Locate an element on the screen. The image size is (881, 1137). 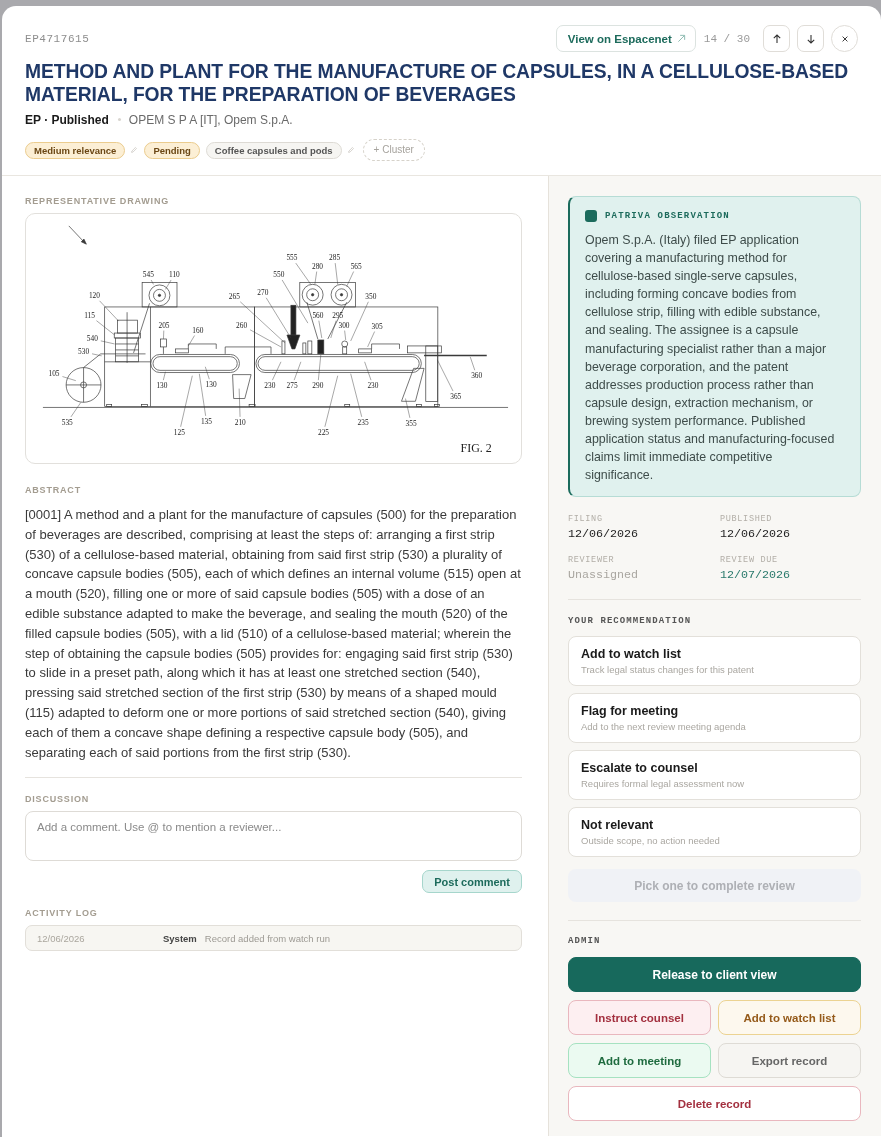
separator-dot-icon is located at coordinates (119, 119).